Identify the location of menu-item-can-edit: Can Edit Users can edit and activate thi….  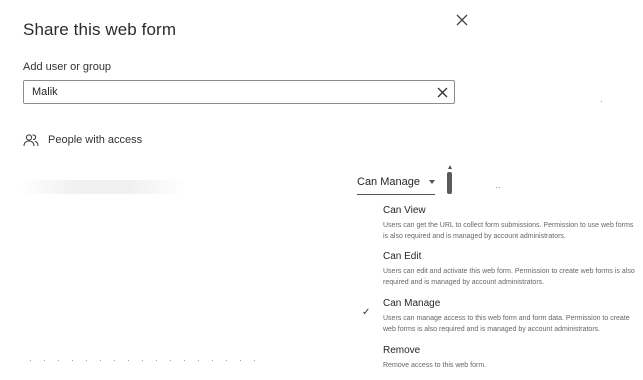
(498, 264).